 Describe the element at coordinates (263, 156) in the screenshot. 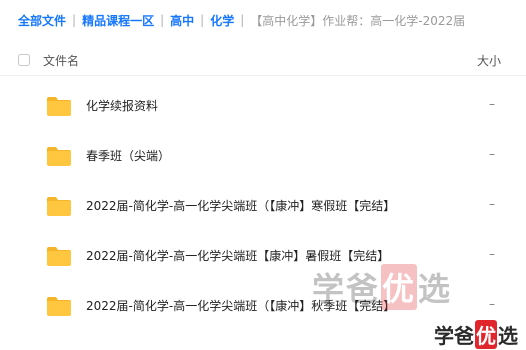

I see `file-row: 春季班（尖端） –` at that location.